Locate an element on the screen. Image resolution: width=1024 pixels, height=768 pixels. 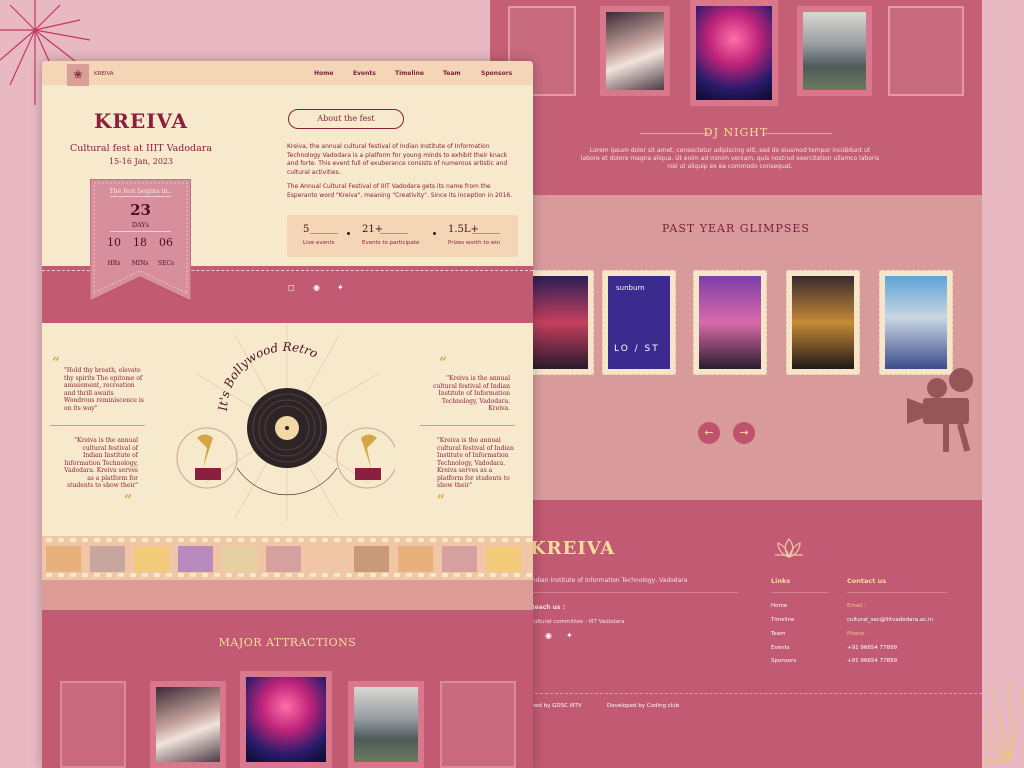
footer-link-events: Events is located at coordinates (780, 648).